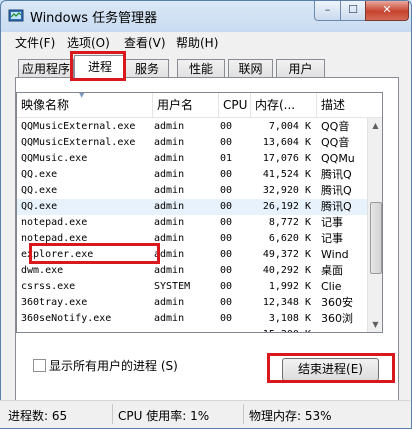 The height and width of the screenshot is (429, 412). Describe the element at coordinates (286, 302) in the screenshot. I see `process-memory-cell: 12,348 K` at that location.